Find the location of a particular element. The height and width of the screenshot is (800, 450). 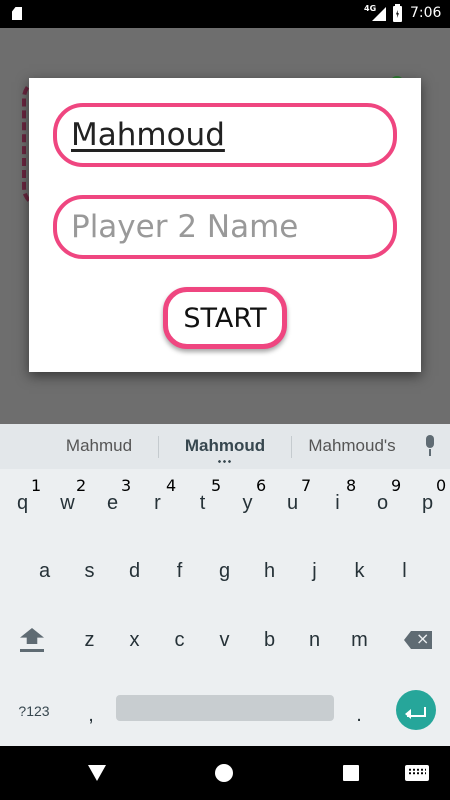

key-e: e is located at coordinates (112, 503).